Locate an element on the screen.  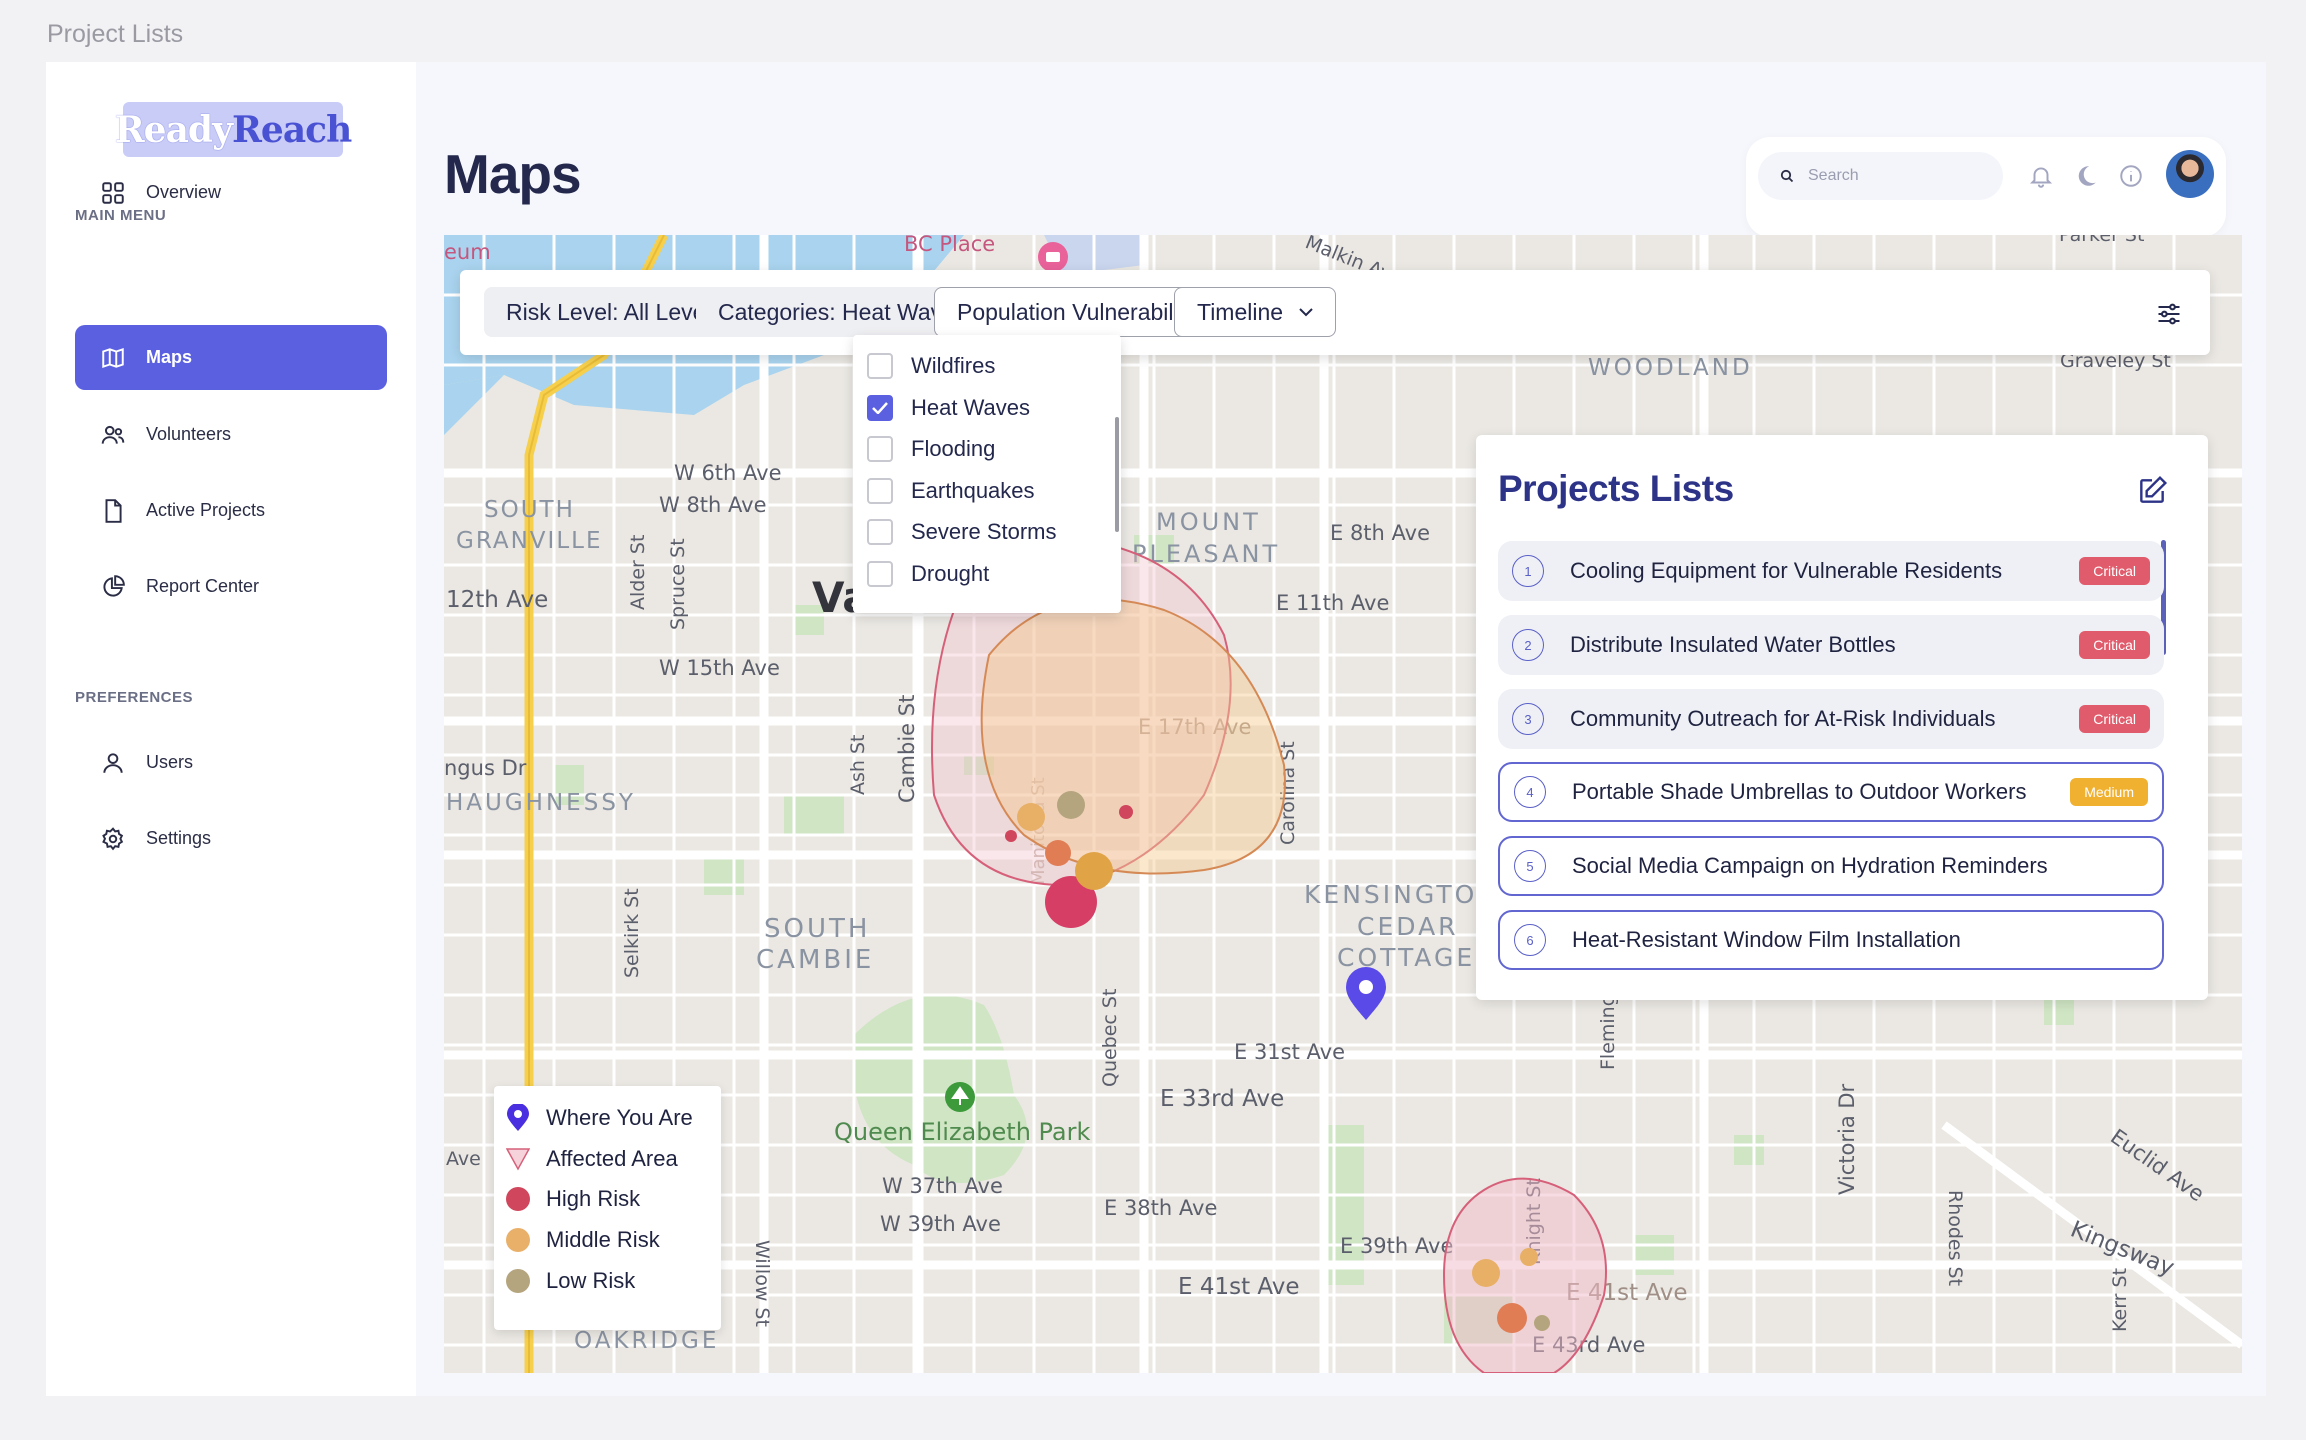
legend-label: Affected Area is located at coordinates (612, 1158).